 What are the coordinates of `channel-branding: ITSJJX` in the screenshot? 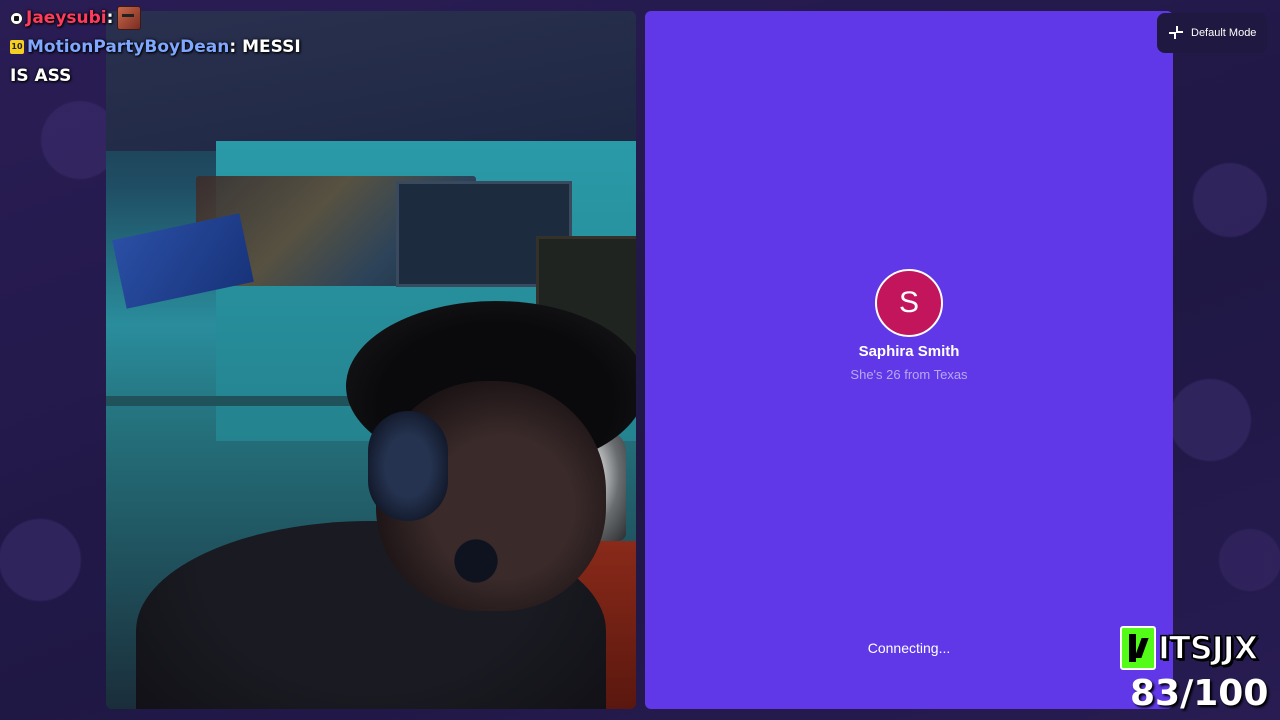 It's located at (1189, 648).